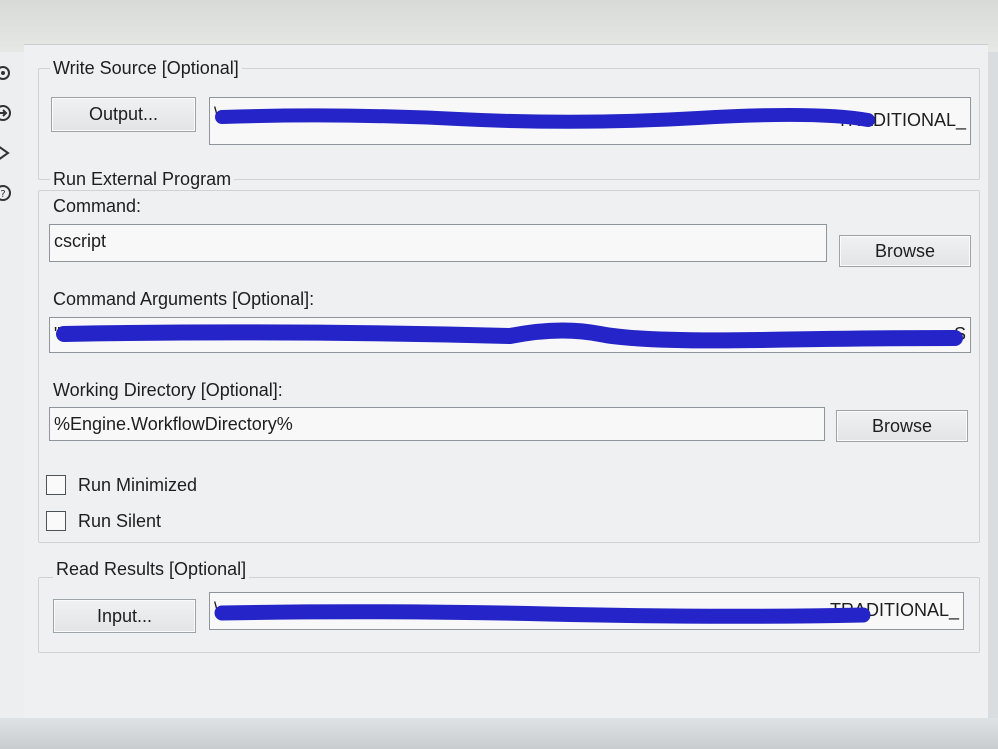 The width and height of the screenshot is (998, 749). I want to click on read-results-path-field: \ TRADITIONAL_, so click(586, 611).